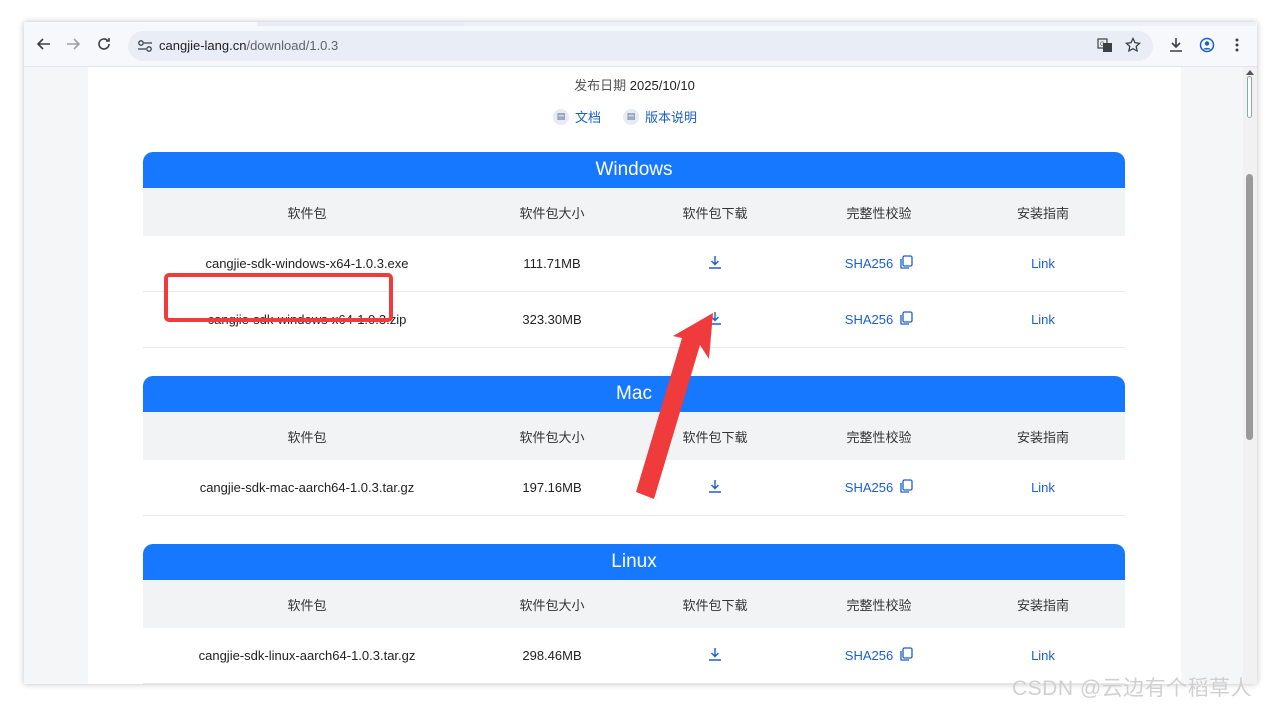 The height and width of the screenshot is (706, 1280). What do you see at coordinates (674, 406) in the screenshot?
I see `annotation-arrow-icon` at bounding box center [674, 406].